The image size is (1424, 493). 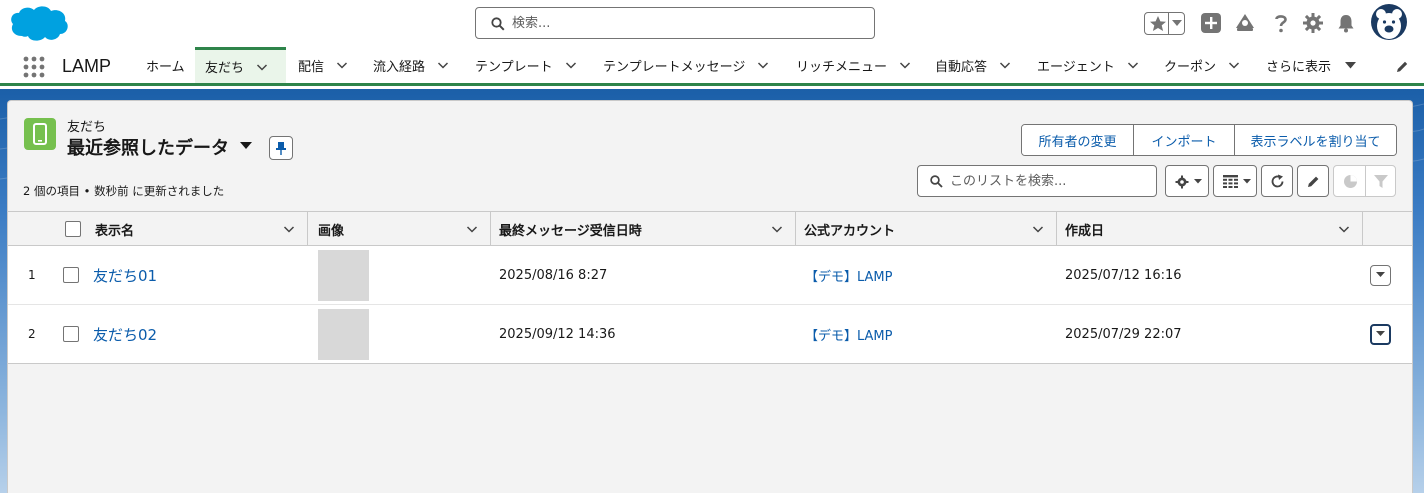 What do you see at coordinates (526, 65) in the screenshot?
I see `tab-template: テンプレート` at bounding box center [526, 65].